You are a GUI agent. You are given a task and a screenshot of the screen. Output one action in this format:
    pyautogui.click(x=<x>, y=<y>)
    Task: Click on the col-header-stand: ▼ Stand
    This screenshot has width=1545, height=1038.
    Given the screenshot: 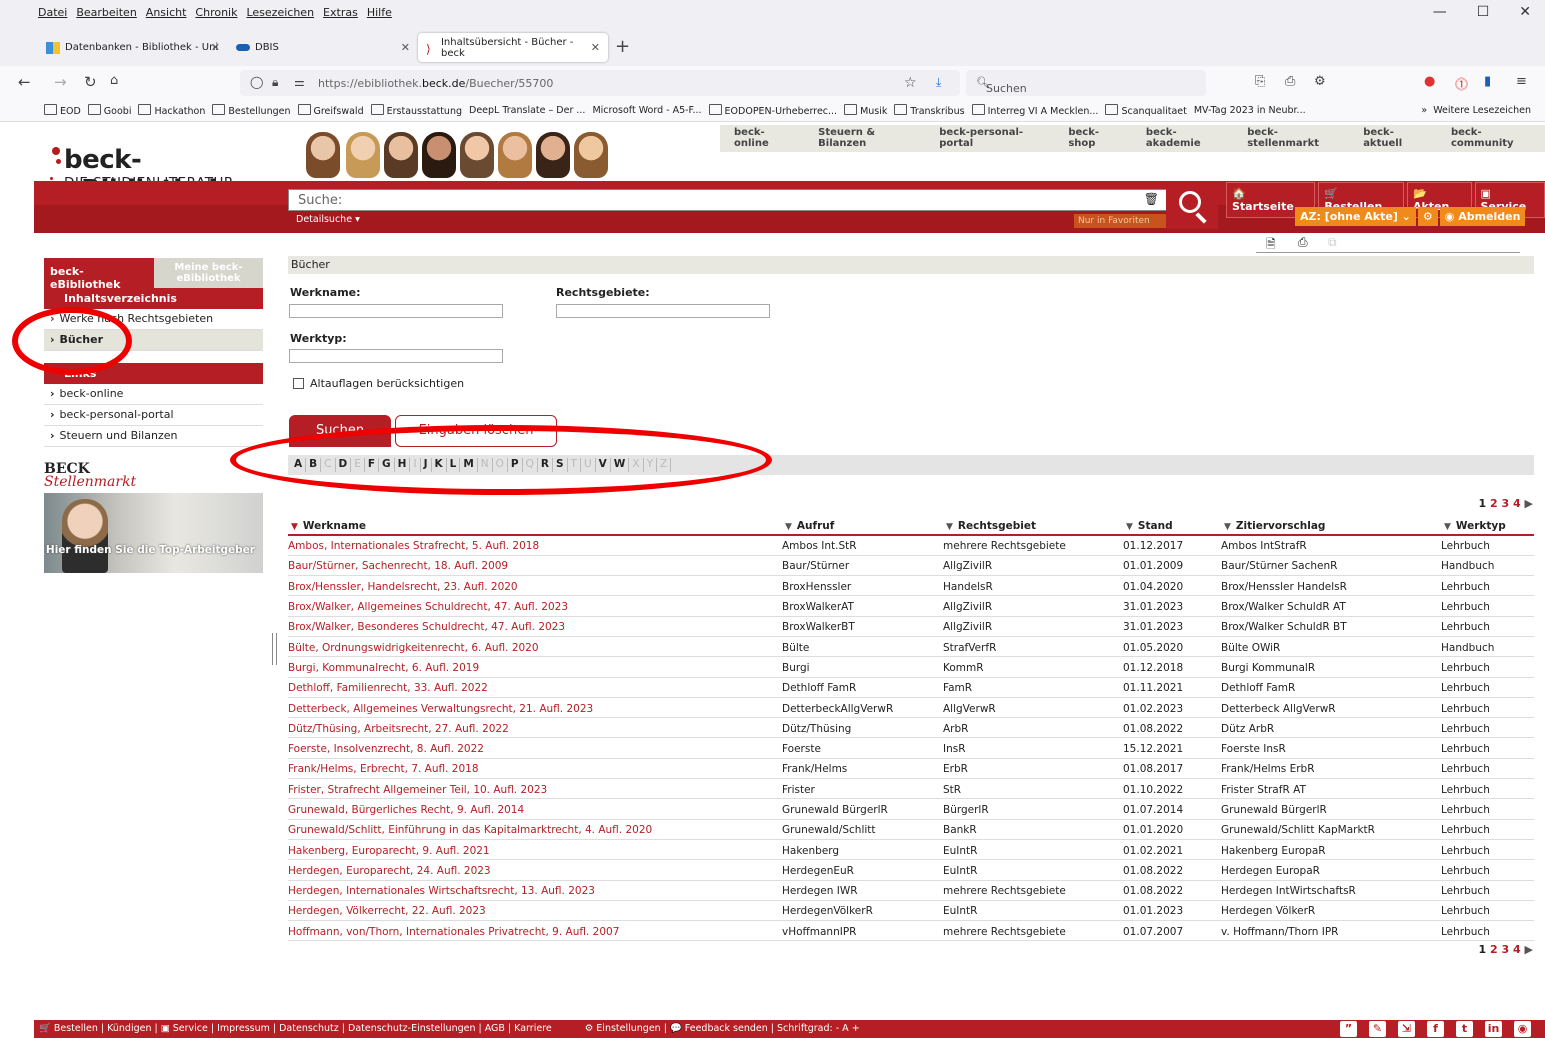 What is the action you would take?
    pyautogui.click(x=1172, y=525)
    